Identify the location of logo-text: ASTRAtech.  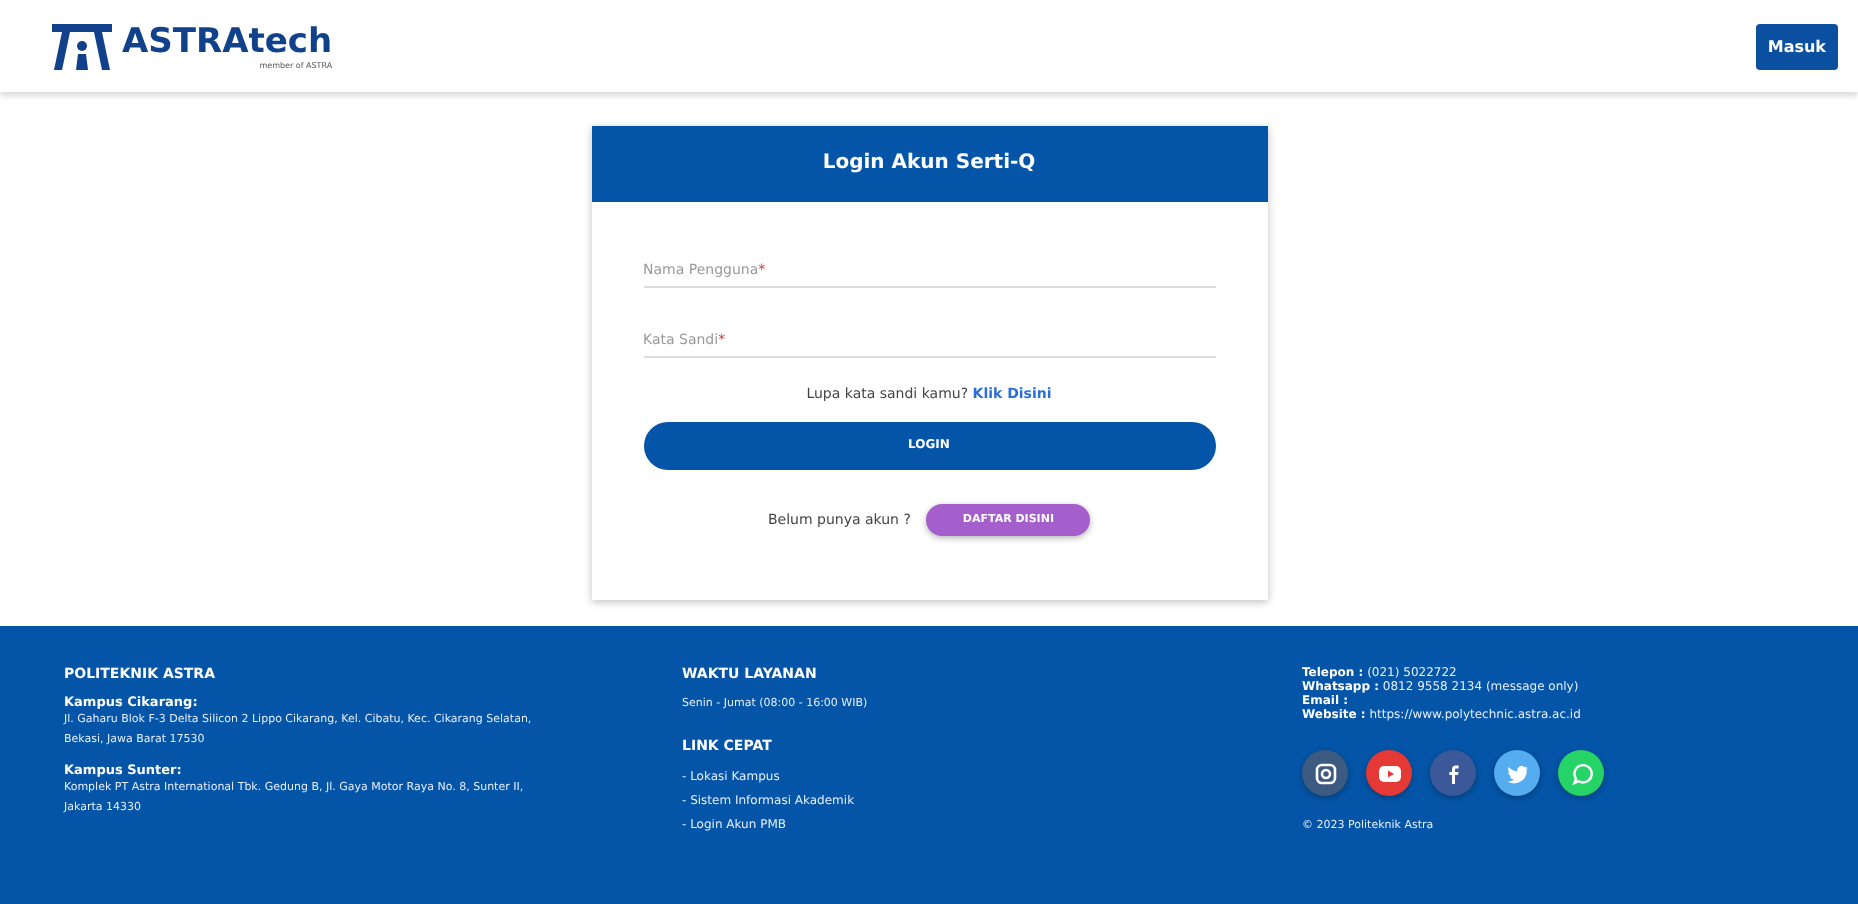
(227, 41).